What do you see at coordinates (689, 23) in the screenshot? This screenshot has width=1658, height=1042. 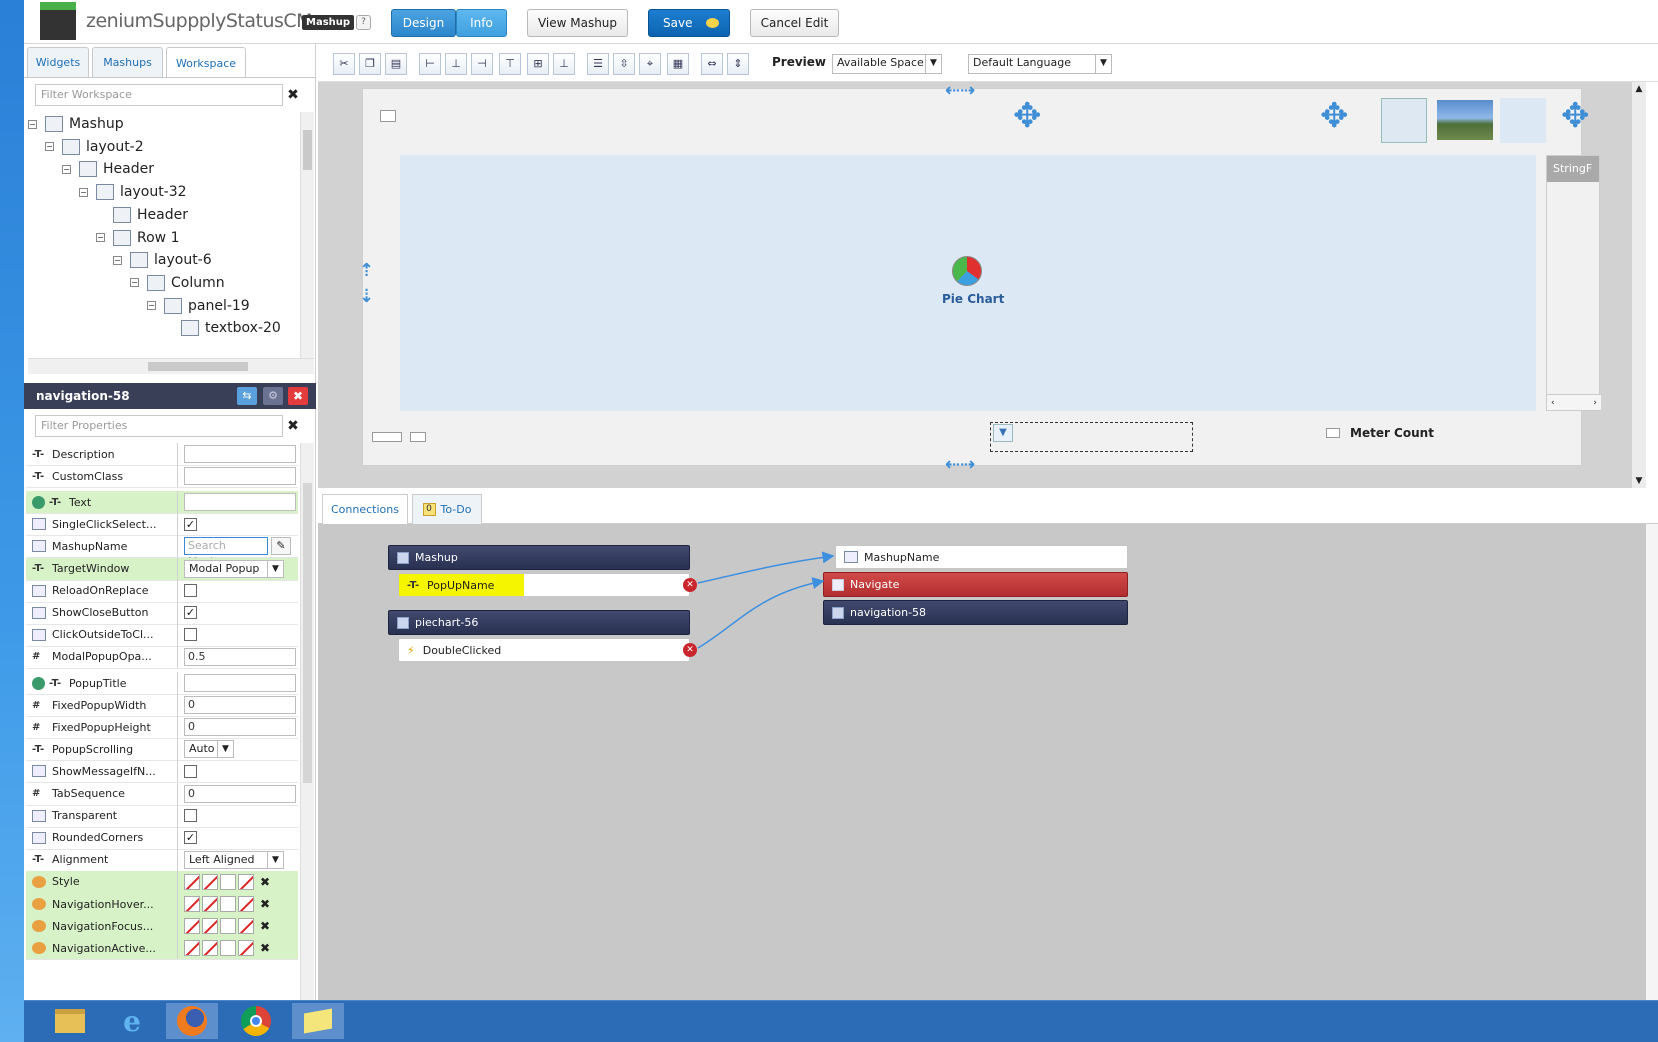 I see `save-button: Save` at bounding box center [689, 23].